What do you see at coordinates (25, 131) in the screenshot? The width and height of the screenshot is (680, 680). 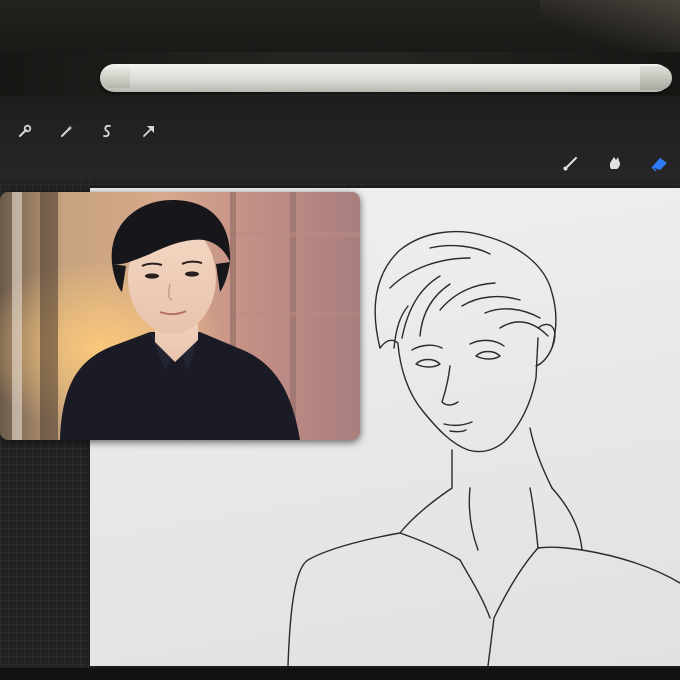 I see `wrench-icon` at bounding box center [25, 131].